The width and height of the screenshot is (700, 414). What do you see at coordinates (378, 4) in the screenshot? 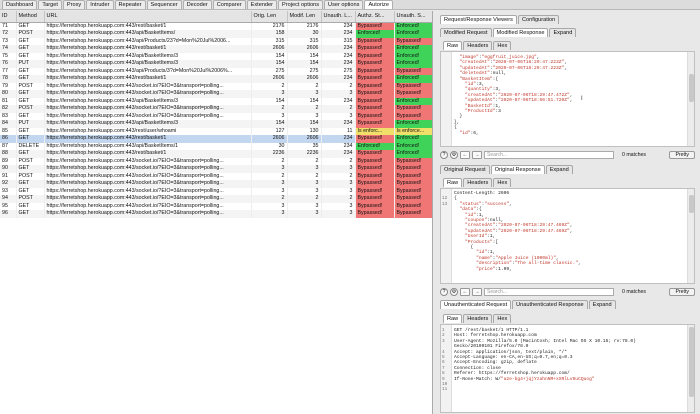
I see `top-tab-autorize: Autorize` at bounding box center [378, 4].